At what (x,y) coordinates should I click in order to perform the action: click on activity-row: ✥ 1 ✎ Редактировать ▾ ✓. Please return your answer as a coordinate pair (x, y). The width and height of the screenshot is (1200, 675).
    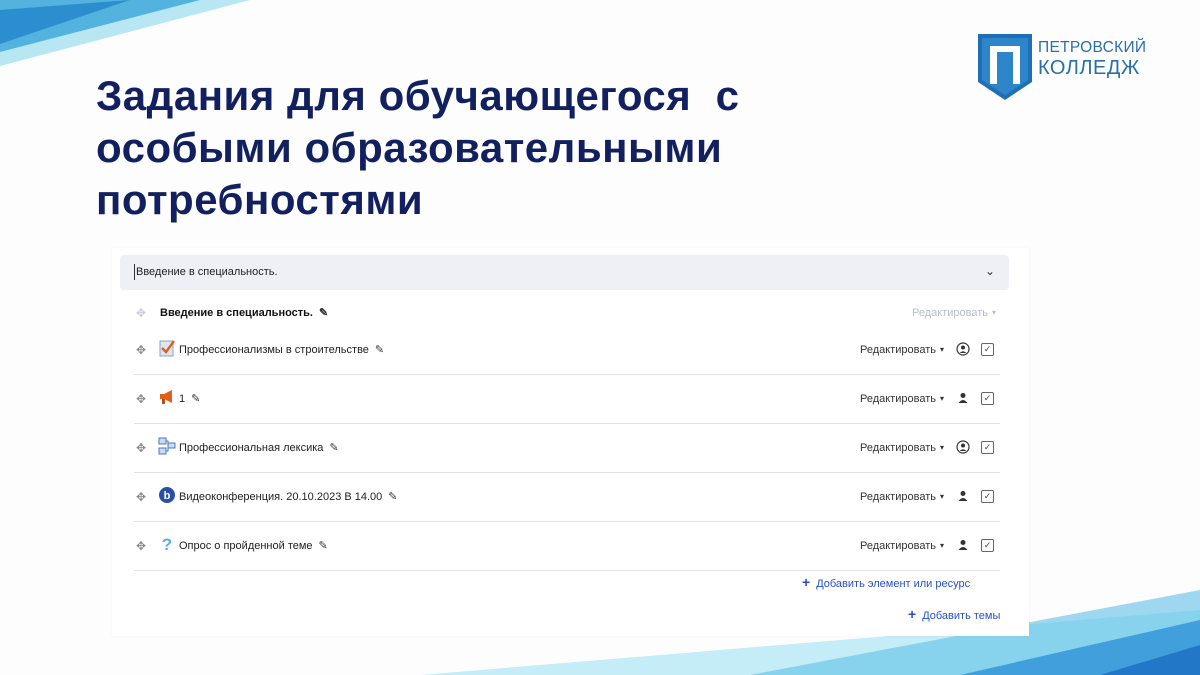
    Looking at the image, I should click on (567, 399).